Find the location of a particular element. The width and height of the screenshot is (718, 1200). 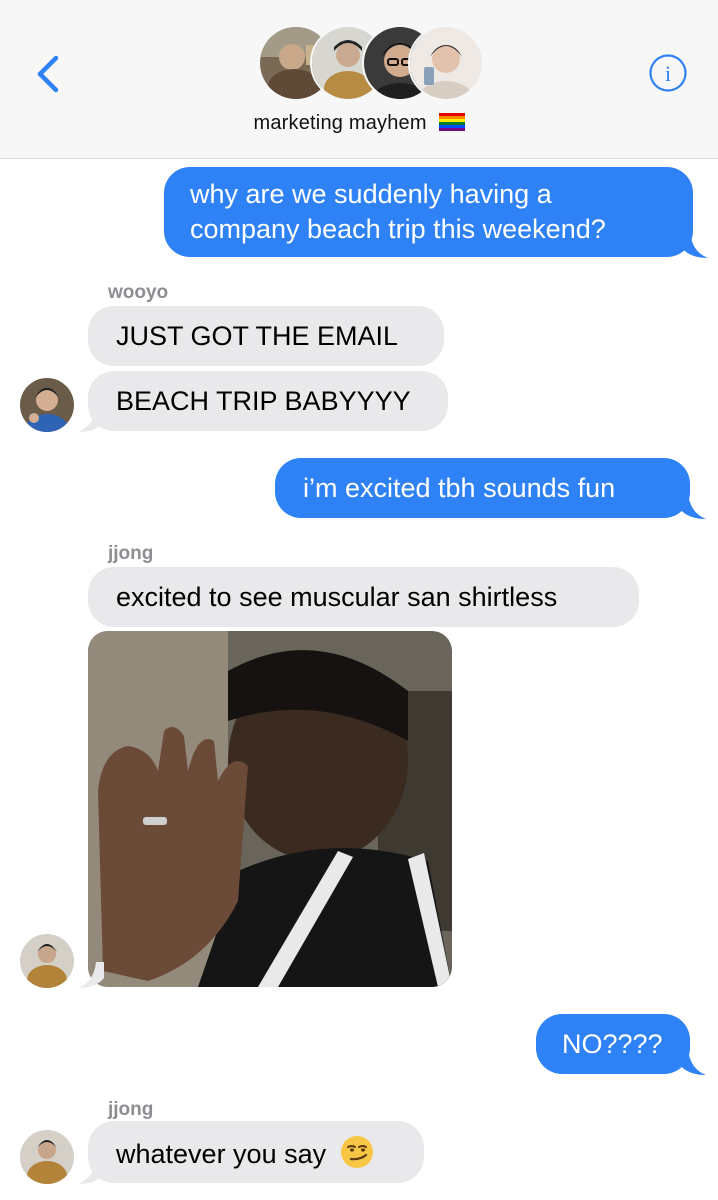

group-name-text: marketing mayhem is located at coordinates (340, 123).